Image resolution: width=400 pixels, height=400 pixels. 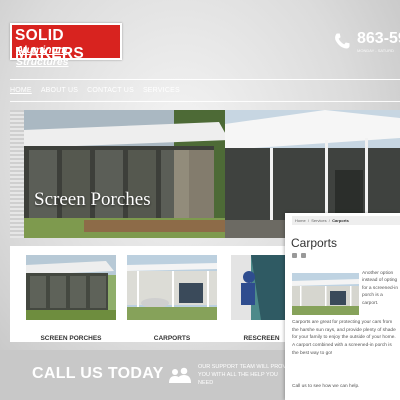 I want to click on breadcrumb: Home / Services / Carports, so click(x=346, y=220).